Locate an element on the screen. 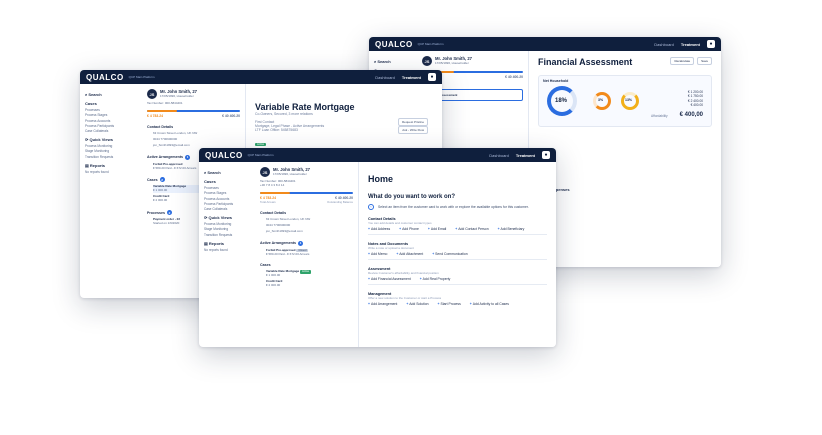 Image resolution: width=822 pixels, height=435 pixels. add-attachment-button: Add Attachment is located at coordinates (409, 254).